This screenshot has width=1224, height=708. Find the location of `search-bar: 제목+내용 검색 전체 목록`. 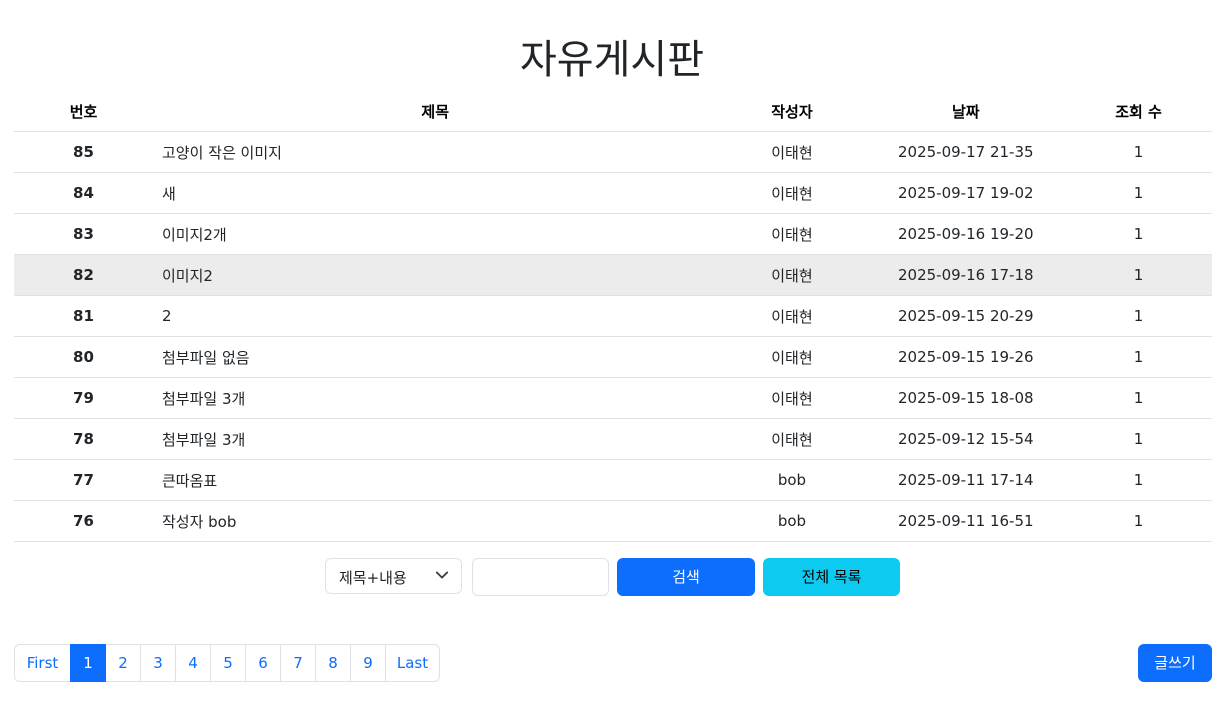

search-bar: 제목+내용 검색 전체 목록 is located at coordinates (612, 577).